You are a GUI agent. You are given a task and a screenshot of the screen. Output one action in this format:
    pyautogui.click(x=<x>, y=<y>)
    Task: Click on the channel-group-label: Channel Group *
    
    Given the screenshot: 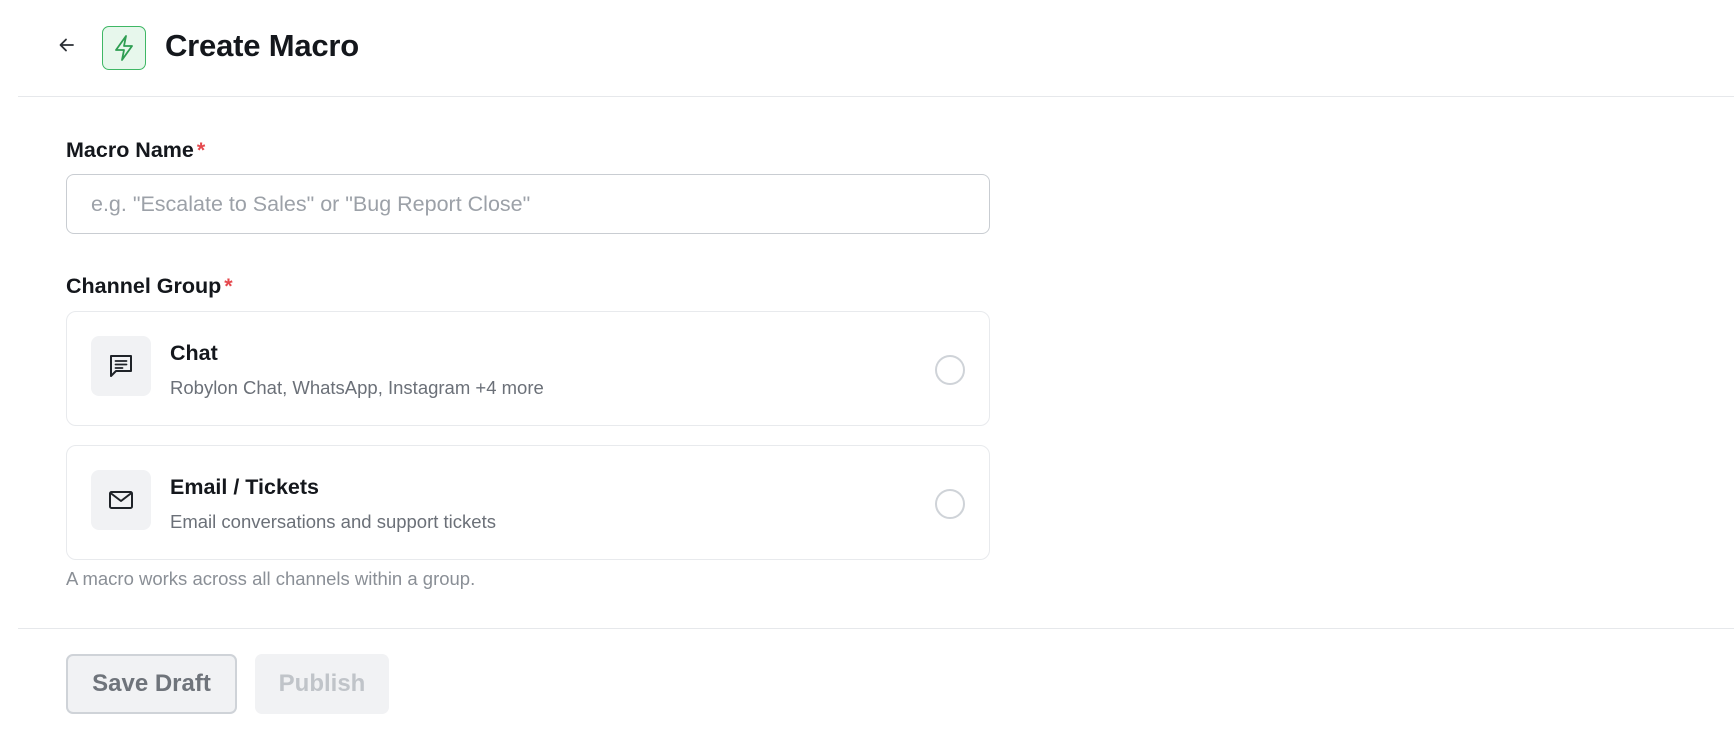 What is the action you would take?
    pyautogui.click(x=149, y=286)
    